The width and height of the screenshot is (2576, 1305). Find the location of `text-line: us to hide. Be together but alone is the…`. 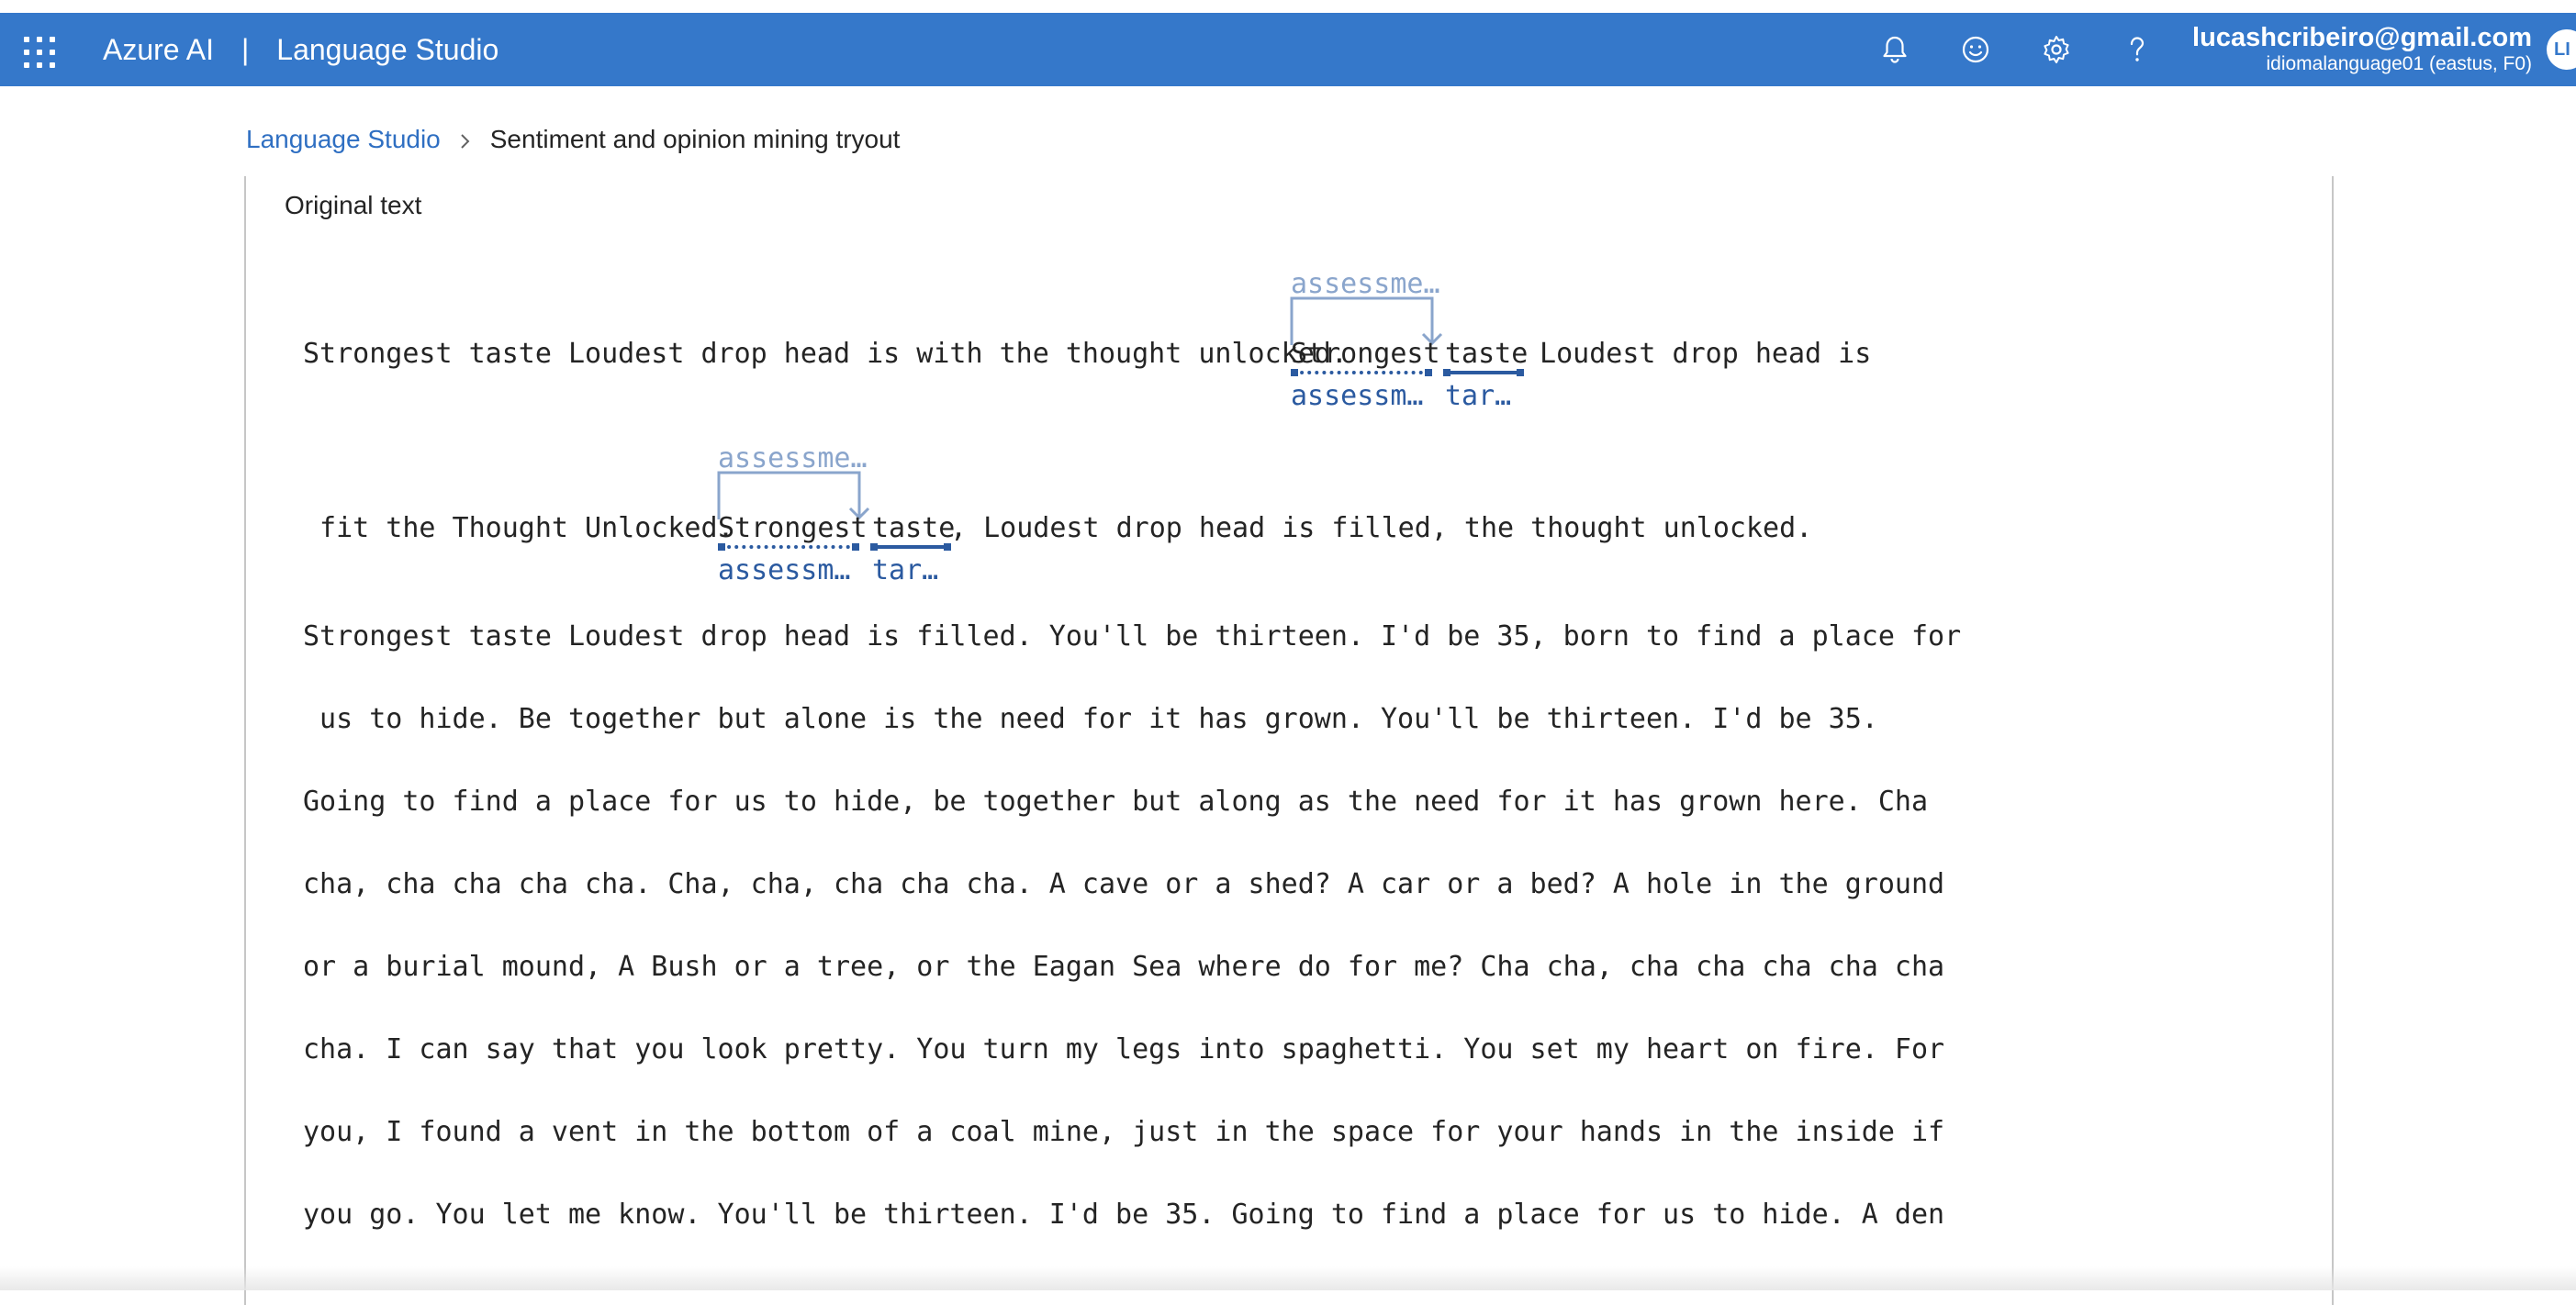

text-line: us to hide. Be together but alone is the… is located at coordinates (1090, 719).